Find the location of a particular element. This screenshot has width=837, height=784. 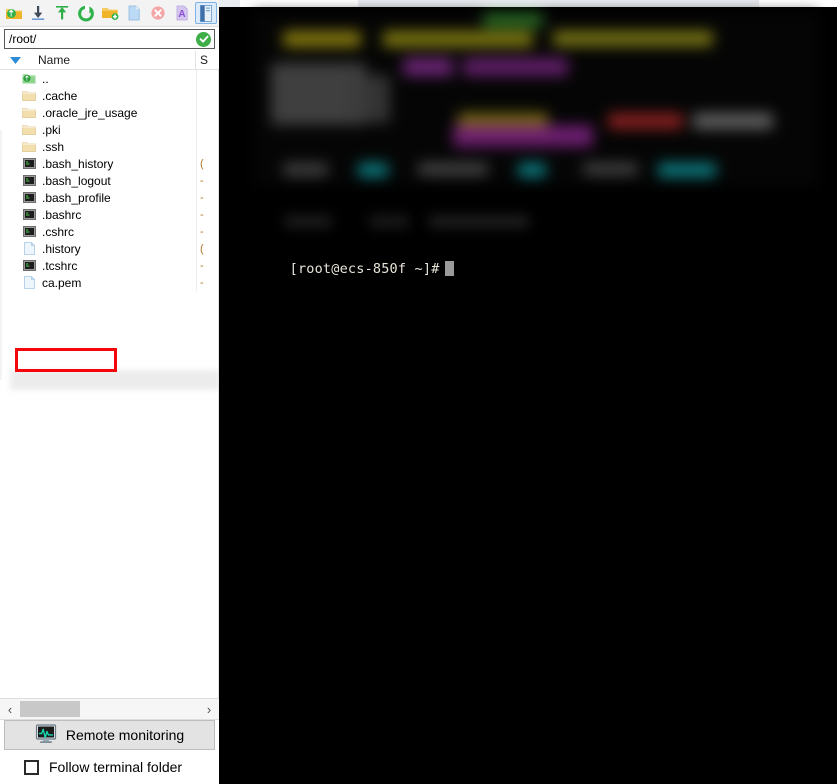

address-bar-container is located at coordinates (109, 39).